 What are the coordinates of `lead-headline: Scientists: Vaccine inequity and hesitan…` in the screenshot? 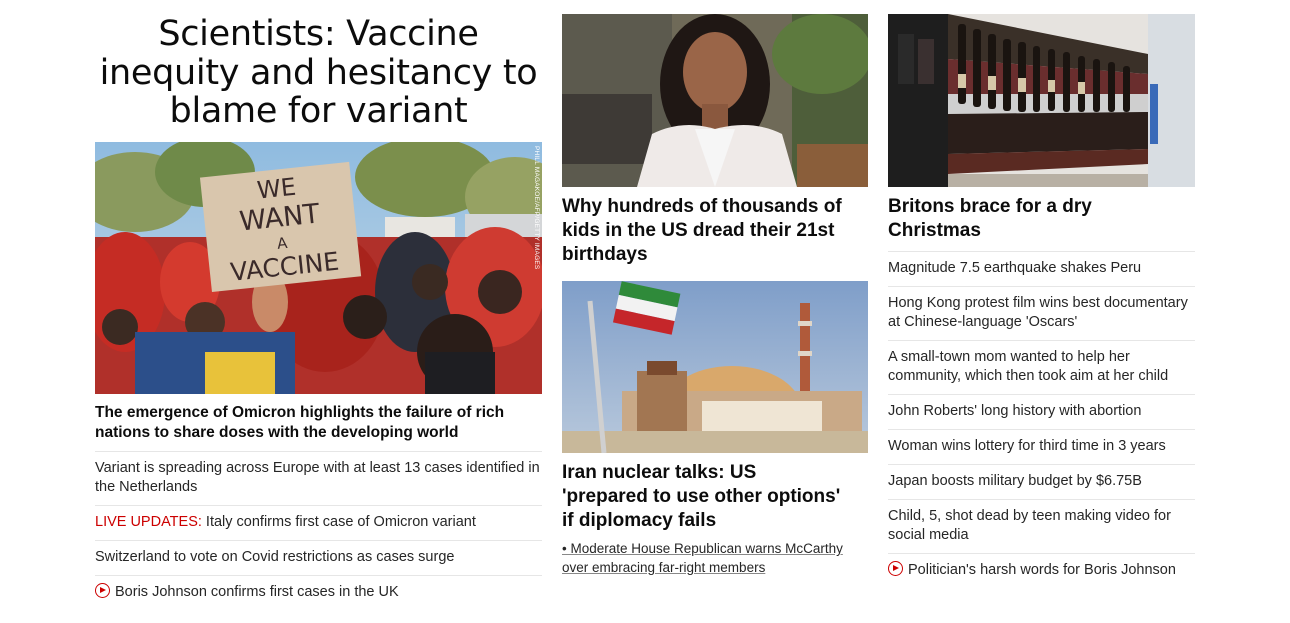 It's located at (318, 78).